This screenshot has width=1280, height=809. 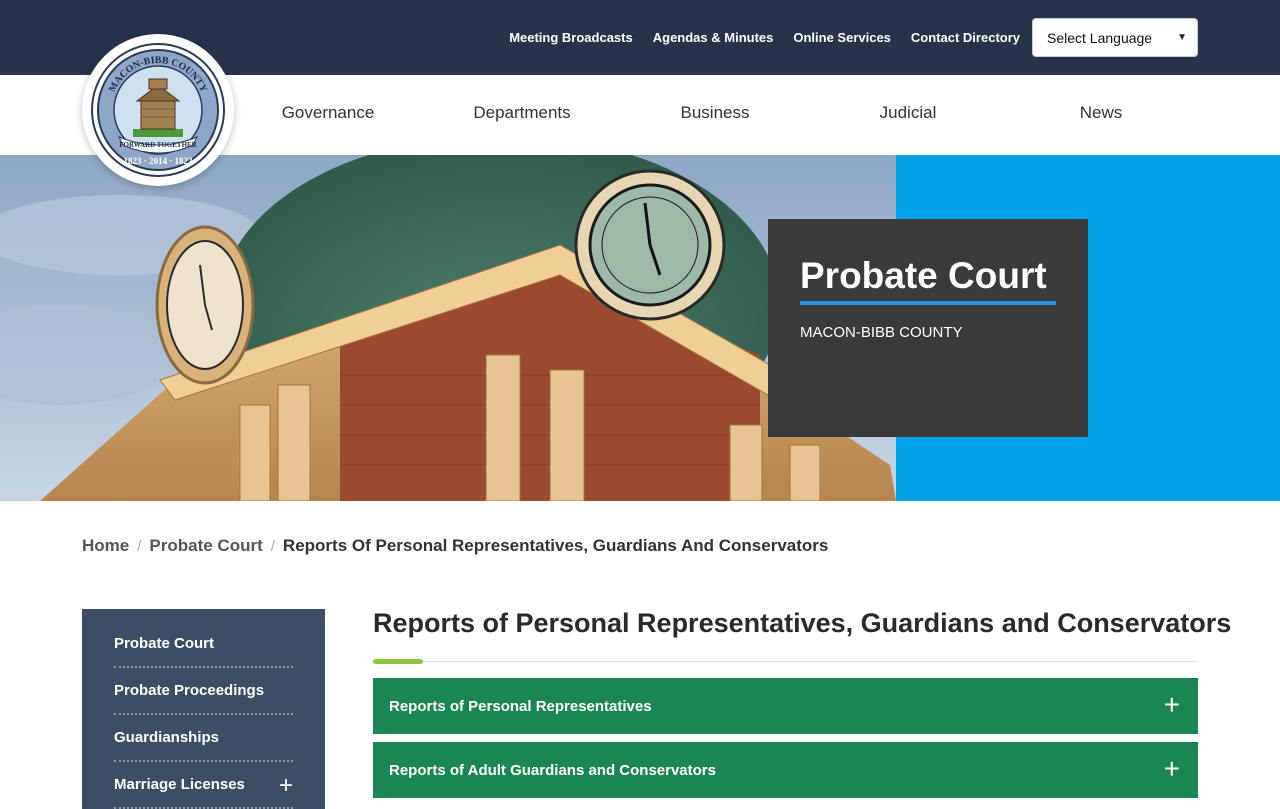 What do you see at coordinates (158, 161) in the screenshot?
I see `svg-text: 1823 · 2014 · 1822` at bounding box center [158, 161].